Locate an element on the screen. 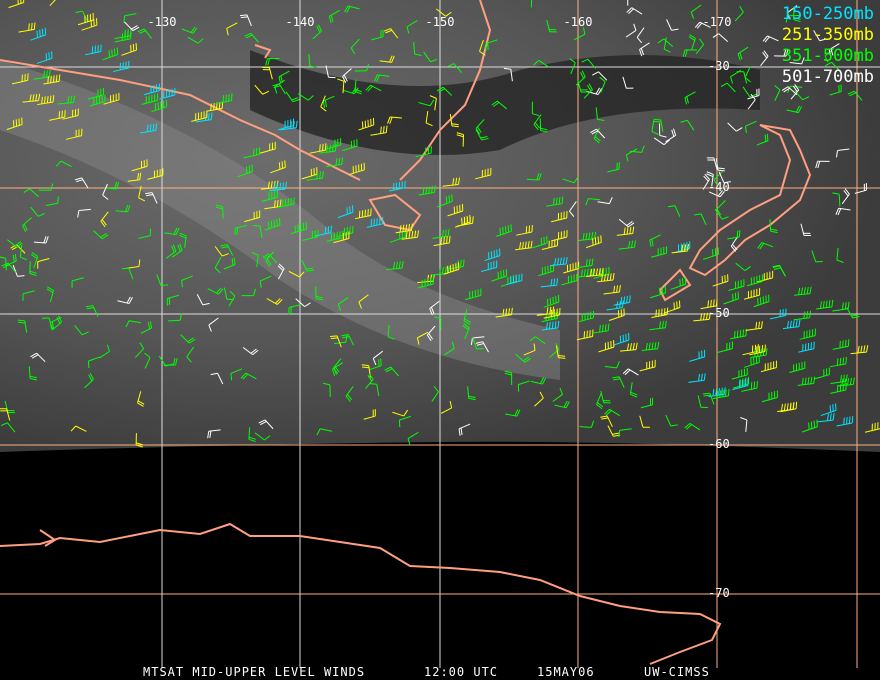 Image resolution: width=880 pixels, height=680 pixels. lon-label: -130 is located at coordinates (162, 22).